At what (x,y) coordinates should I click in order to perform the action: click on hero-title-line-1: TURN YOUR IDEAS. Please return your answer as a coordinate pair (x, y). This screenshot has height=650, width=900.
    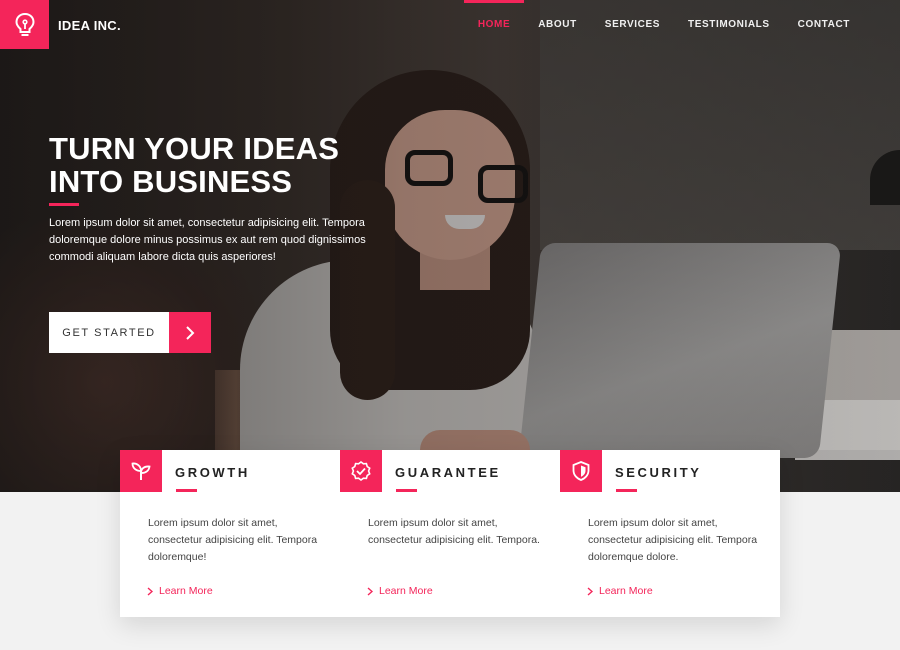
    Looking at the image, I should click on (194, 148).